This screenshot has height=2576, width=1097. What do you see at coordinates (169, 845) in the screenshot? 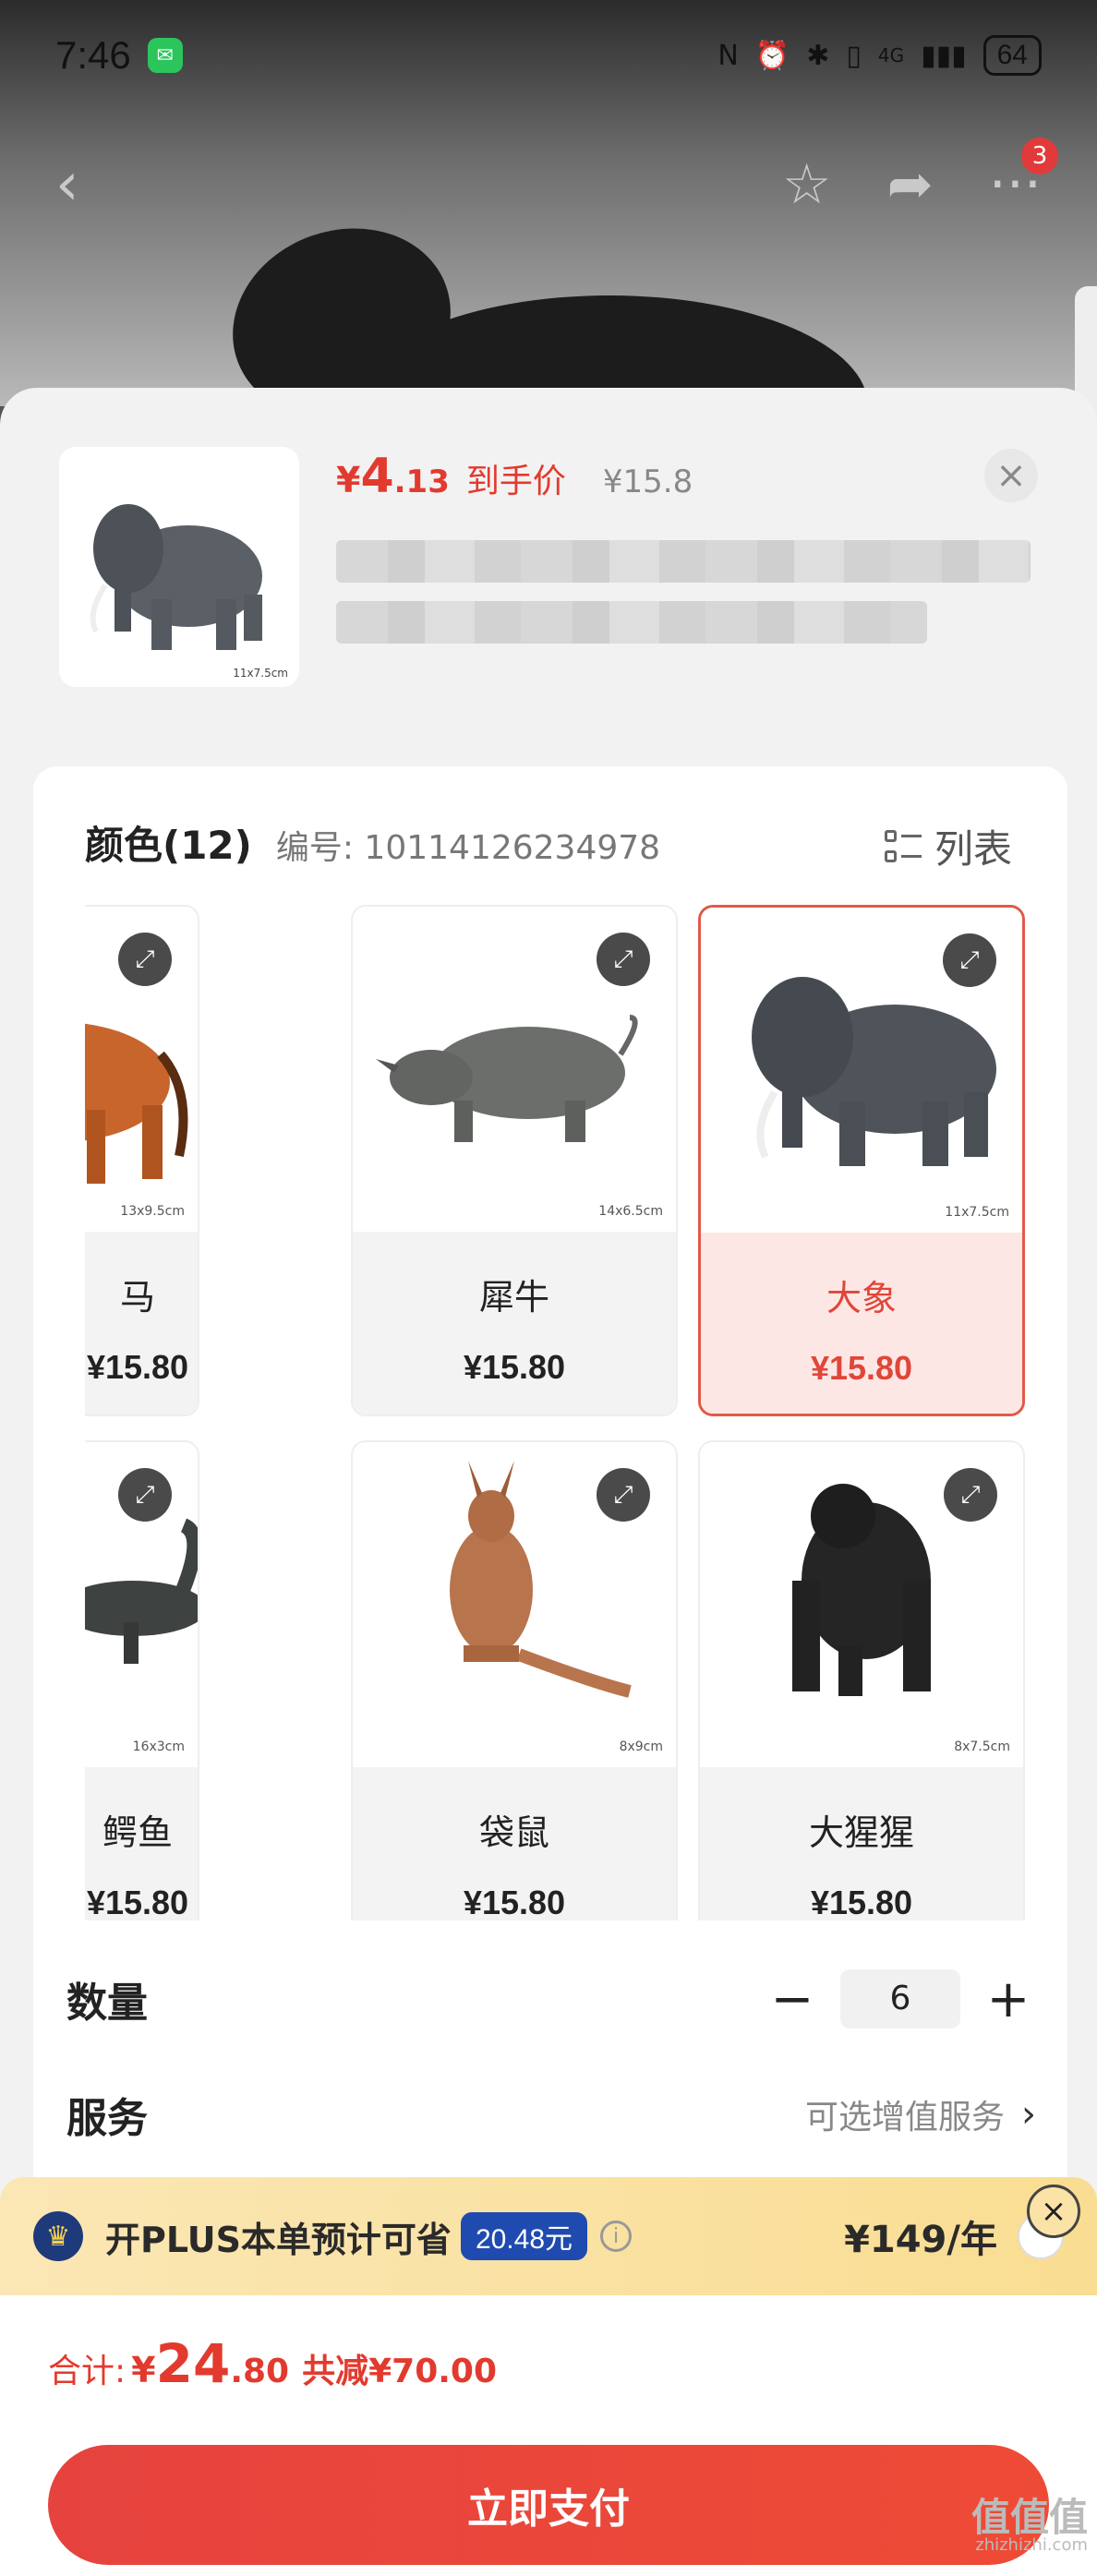
I see `variant-title: 颜色(12)` at bounding box center [169, 845].